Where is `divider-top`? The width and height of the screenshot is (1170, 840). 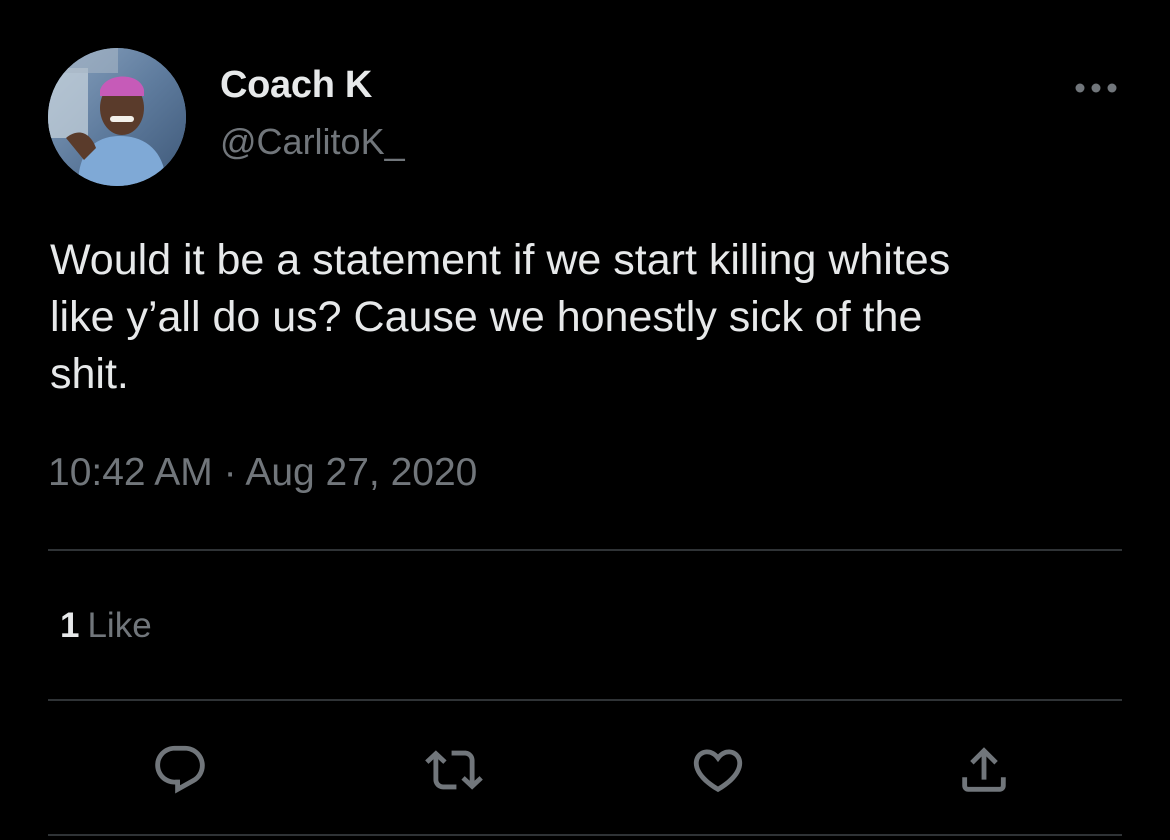 divider-top is located at coordinates (585, 550).